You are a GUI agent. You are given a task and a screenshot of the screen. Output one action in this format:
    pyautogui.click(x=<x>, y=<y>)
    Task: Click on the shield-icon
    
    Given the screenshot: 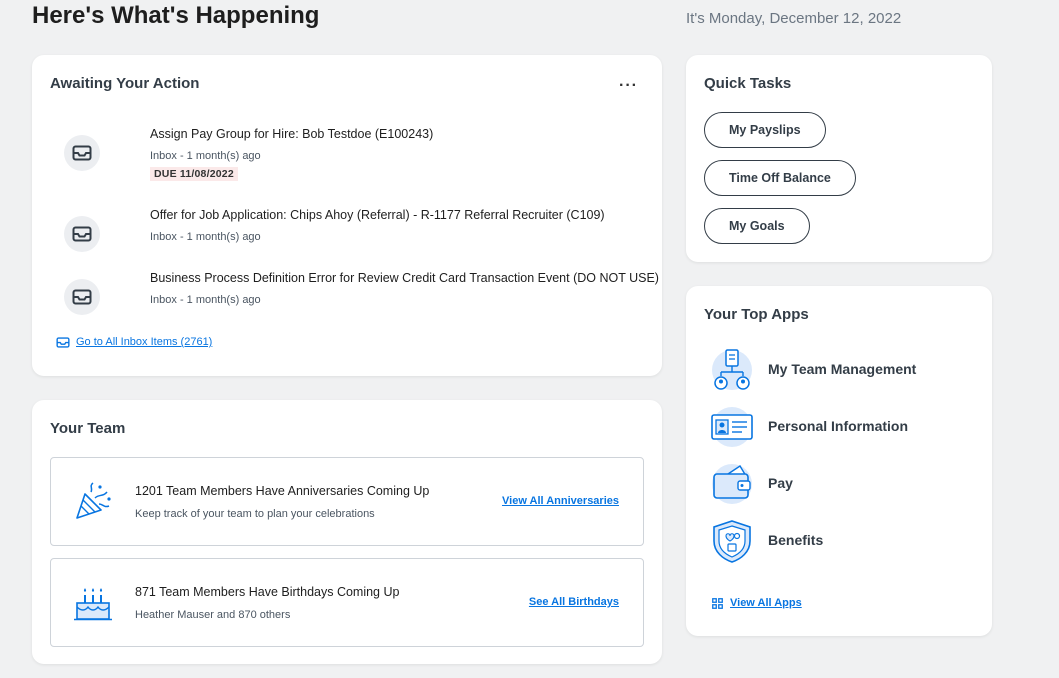 What is the action you would take?
    pyautogui.click(x=732, y=541)
    